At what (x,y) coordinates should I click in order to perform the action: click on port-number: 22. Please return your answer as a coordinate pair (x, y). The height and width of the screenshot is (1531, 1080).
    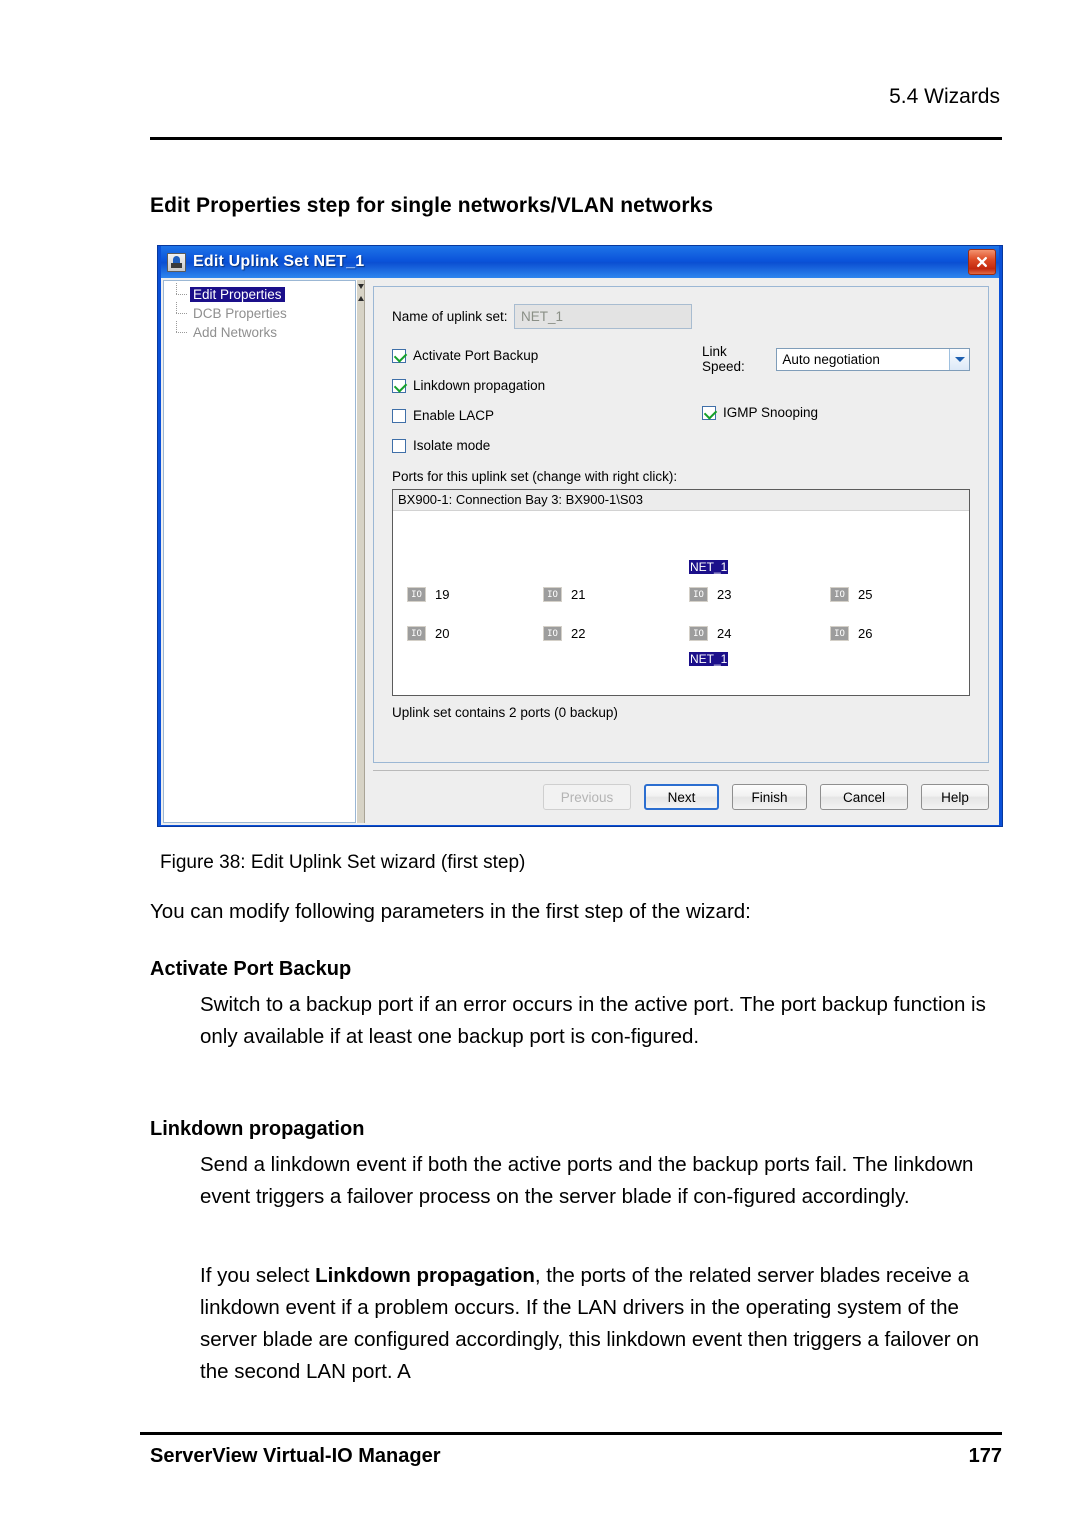
    Looking at the image, I should click on (578, 633).